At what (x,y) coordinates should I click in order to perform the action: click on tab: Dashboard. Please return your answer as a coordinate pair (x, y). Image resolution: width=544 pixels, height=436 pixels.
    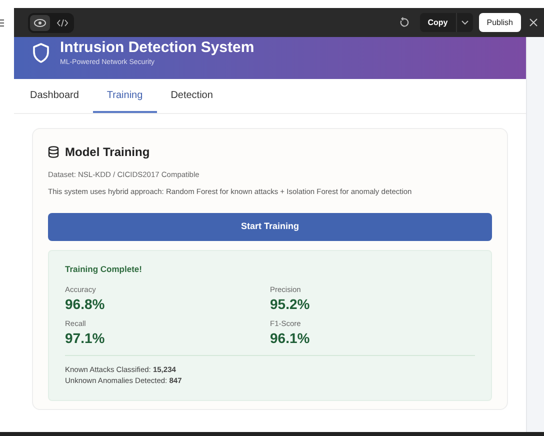
    Looking at the image, I should click on (54, 96).